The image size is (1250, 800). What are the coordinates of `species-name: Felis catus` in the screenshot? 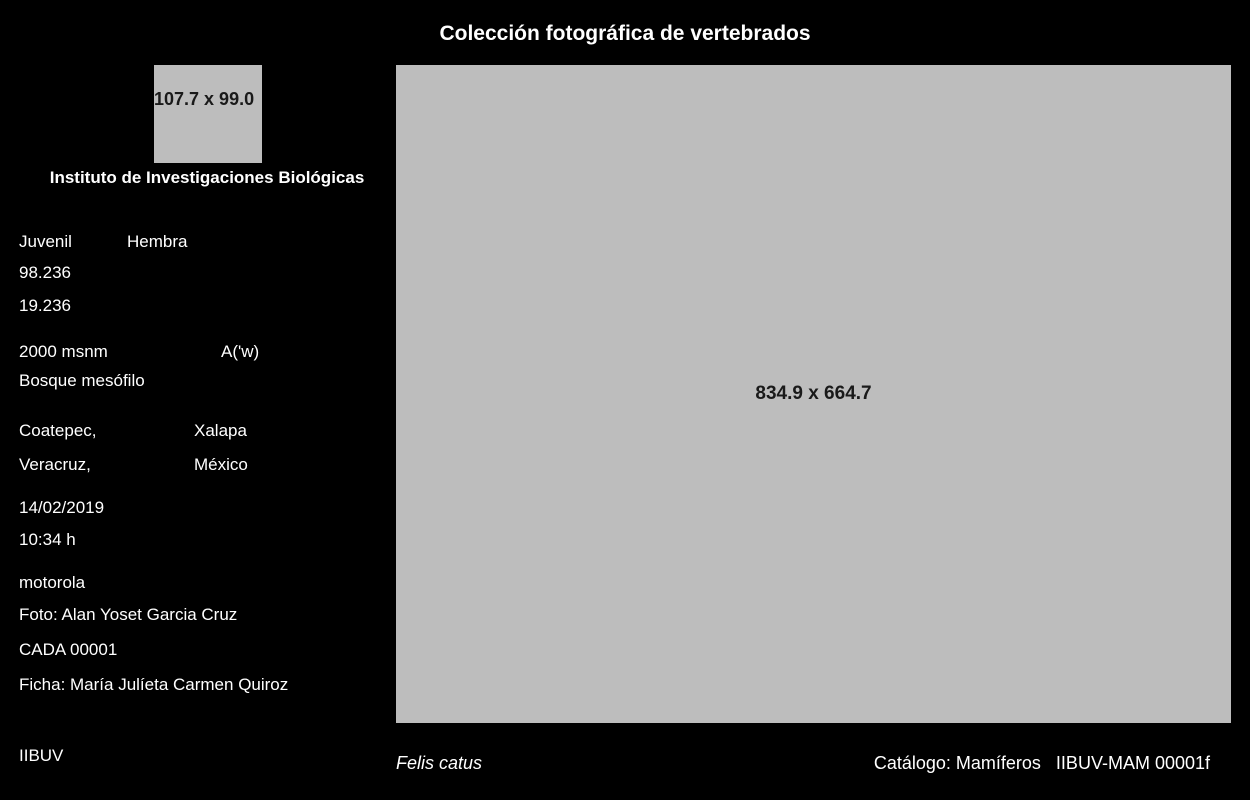 It's located at (439, 763).